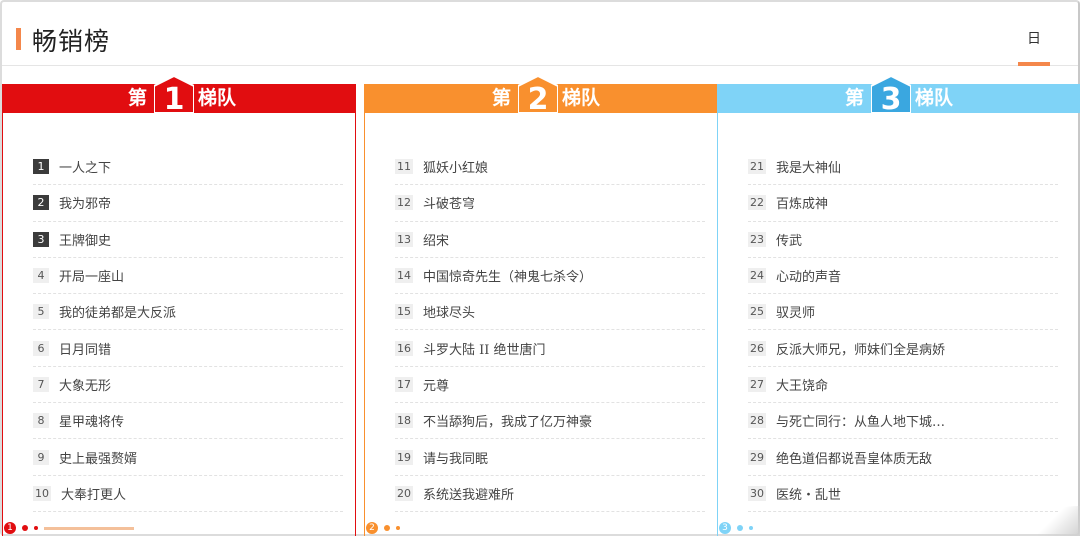 The image size is (1080, 536). What do you see at coordinates (757, 239) in the screenshot?
I see `rank-number-badge: 23` at bounding box center [757, 239].